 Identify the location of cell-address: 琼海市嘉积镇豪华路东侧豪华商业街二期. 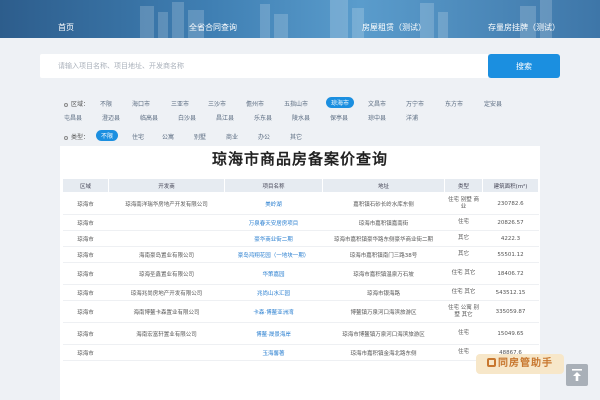
(383, 238).